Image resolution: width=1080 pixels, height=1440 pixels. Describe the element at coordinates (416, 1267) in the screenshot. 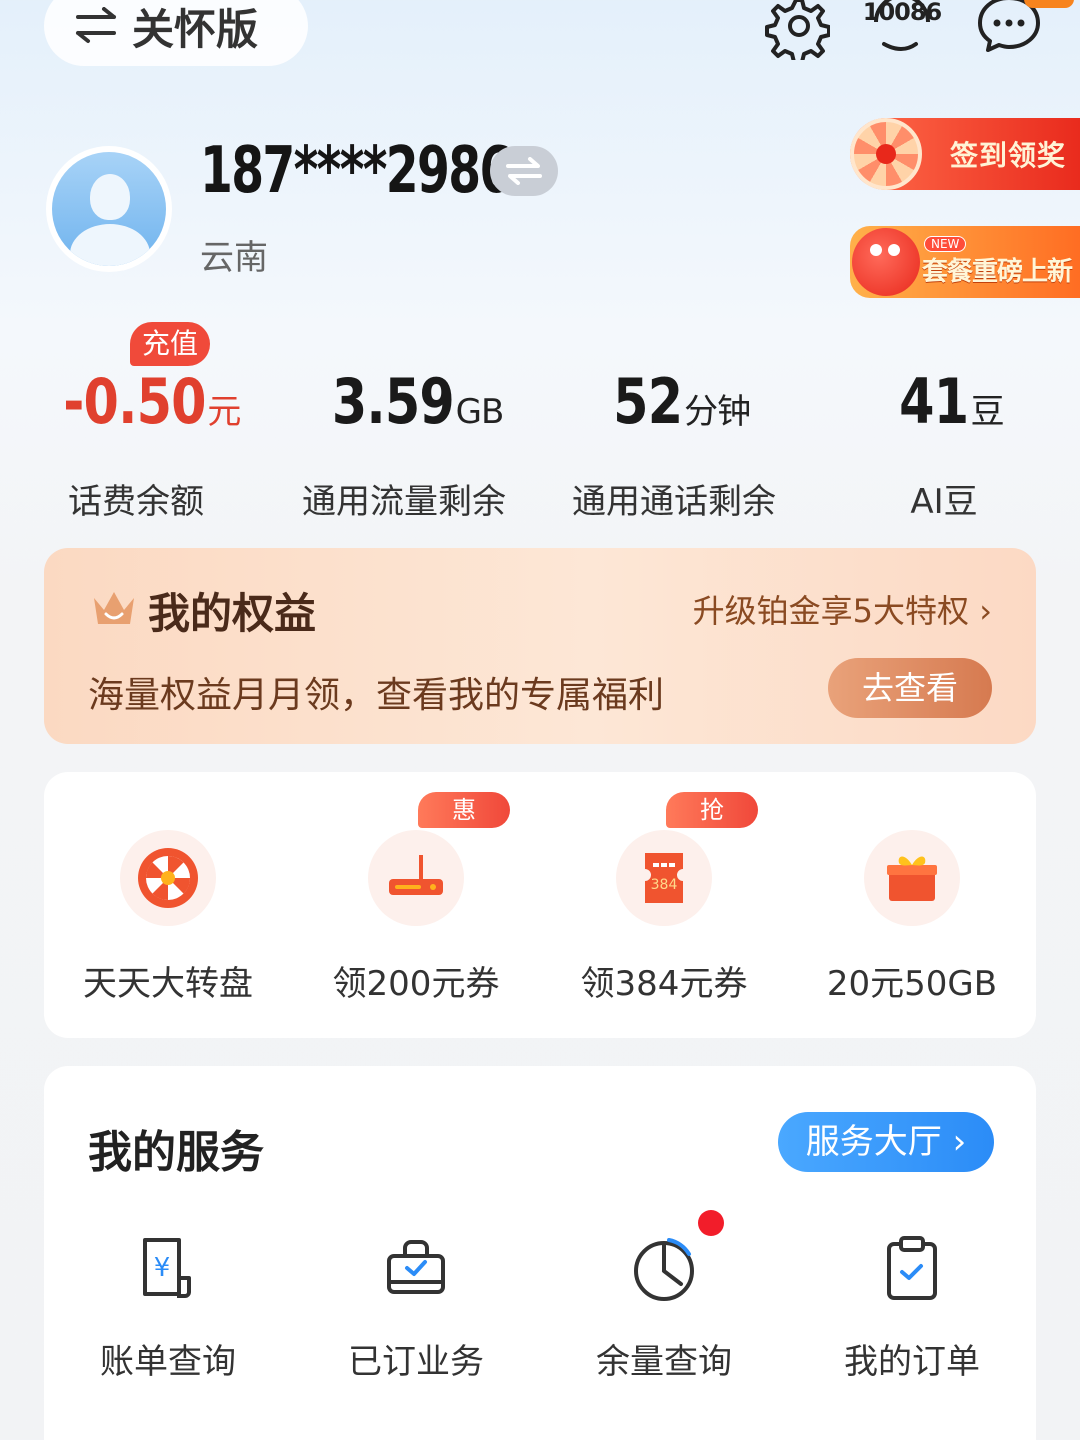

I see `subscribed-bag-icon` at that location.